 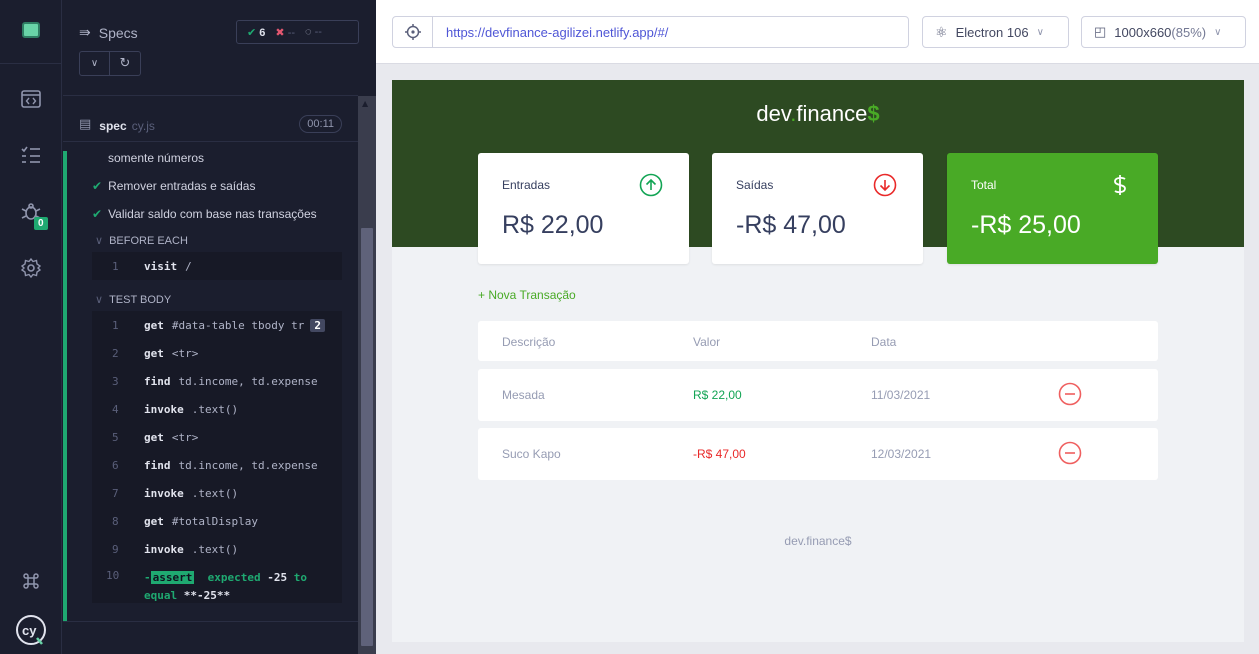 What do you see at coordinates (85, 124) in the screenshot?
I see `document-icon: ▤` at bounding box center [85, 124].